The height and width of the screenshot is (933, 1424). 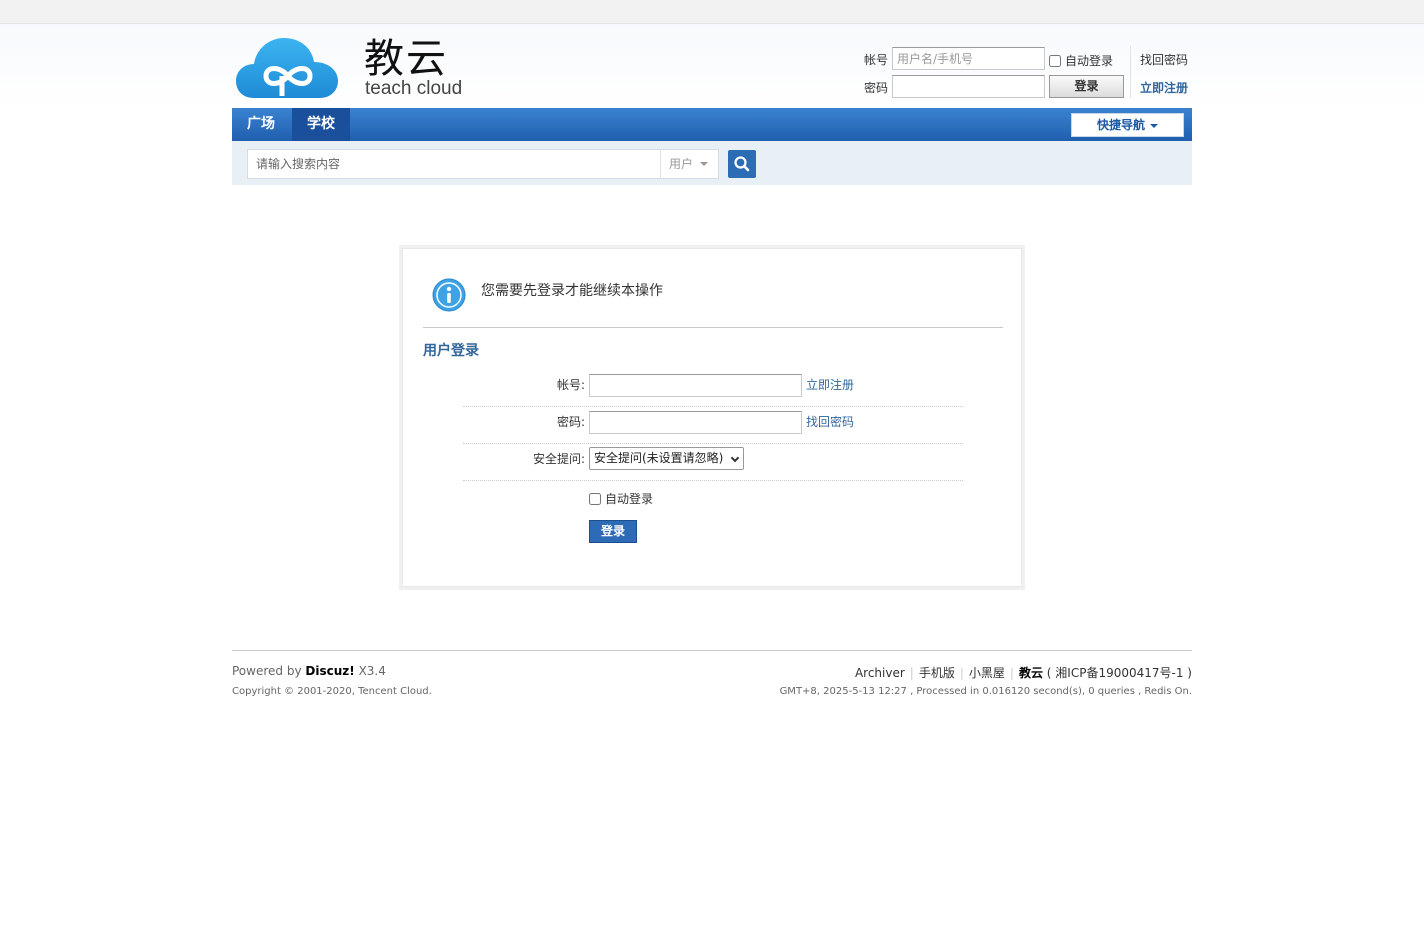 What do you see at coordinates (937, 673) in the screenshot?
I see `mobile-link: 手机版` at bounding box center [937, 673].